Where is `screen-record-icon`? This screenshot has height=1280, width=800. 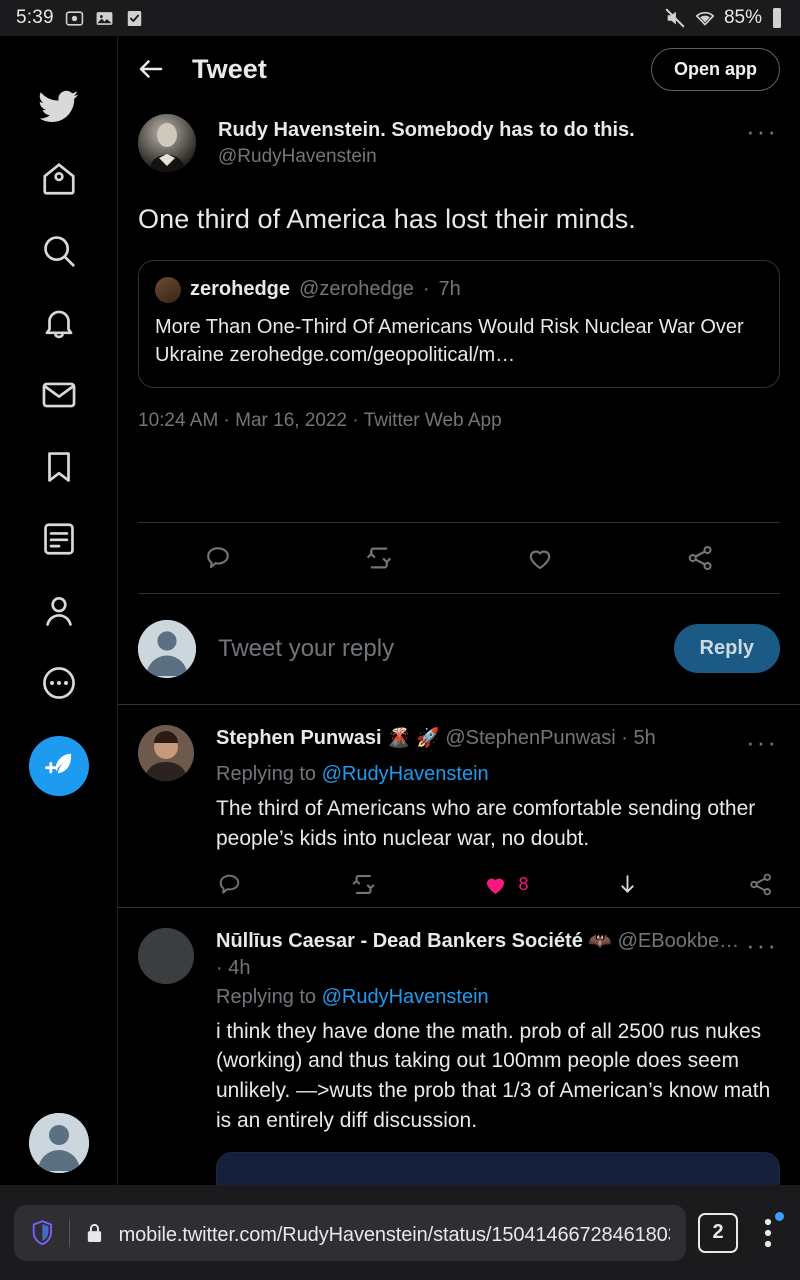
screen-record-icon is located at coordinates (74, 18).